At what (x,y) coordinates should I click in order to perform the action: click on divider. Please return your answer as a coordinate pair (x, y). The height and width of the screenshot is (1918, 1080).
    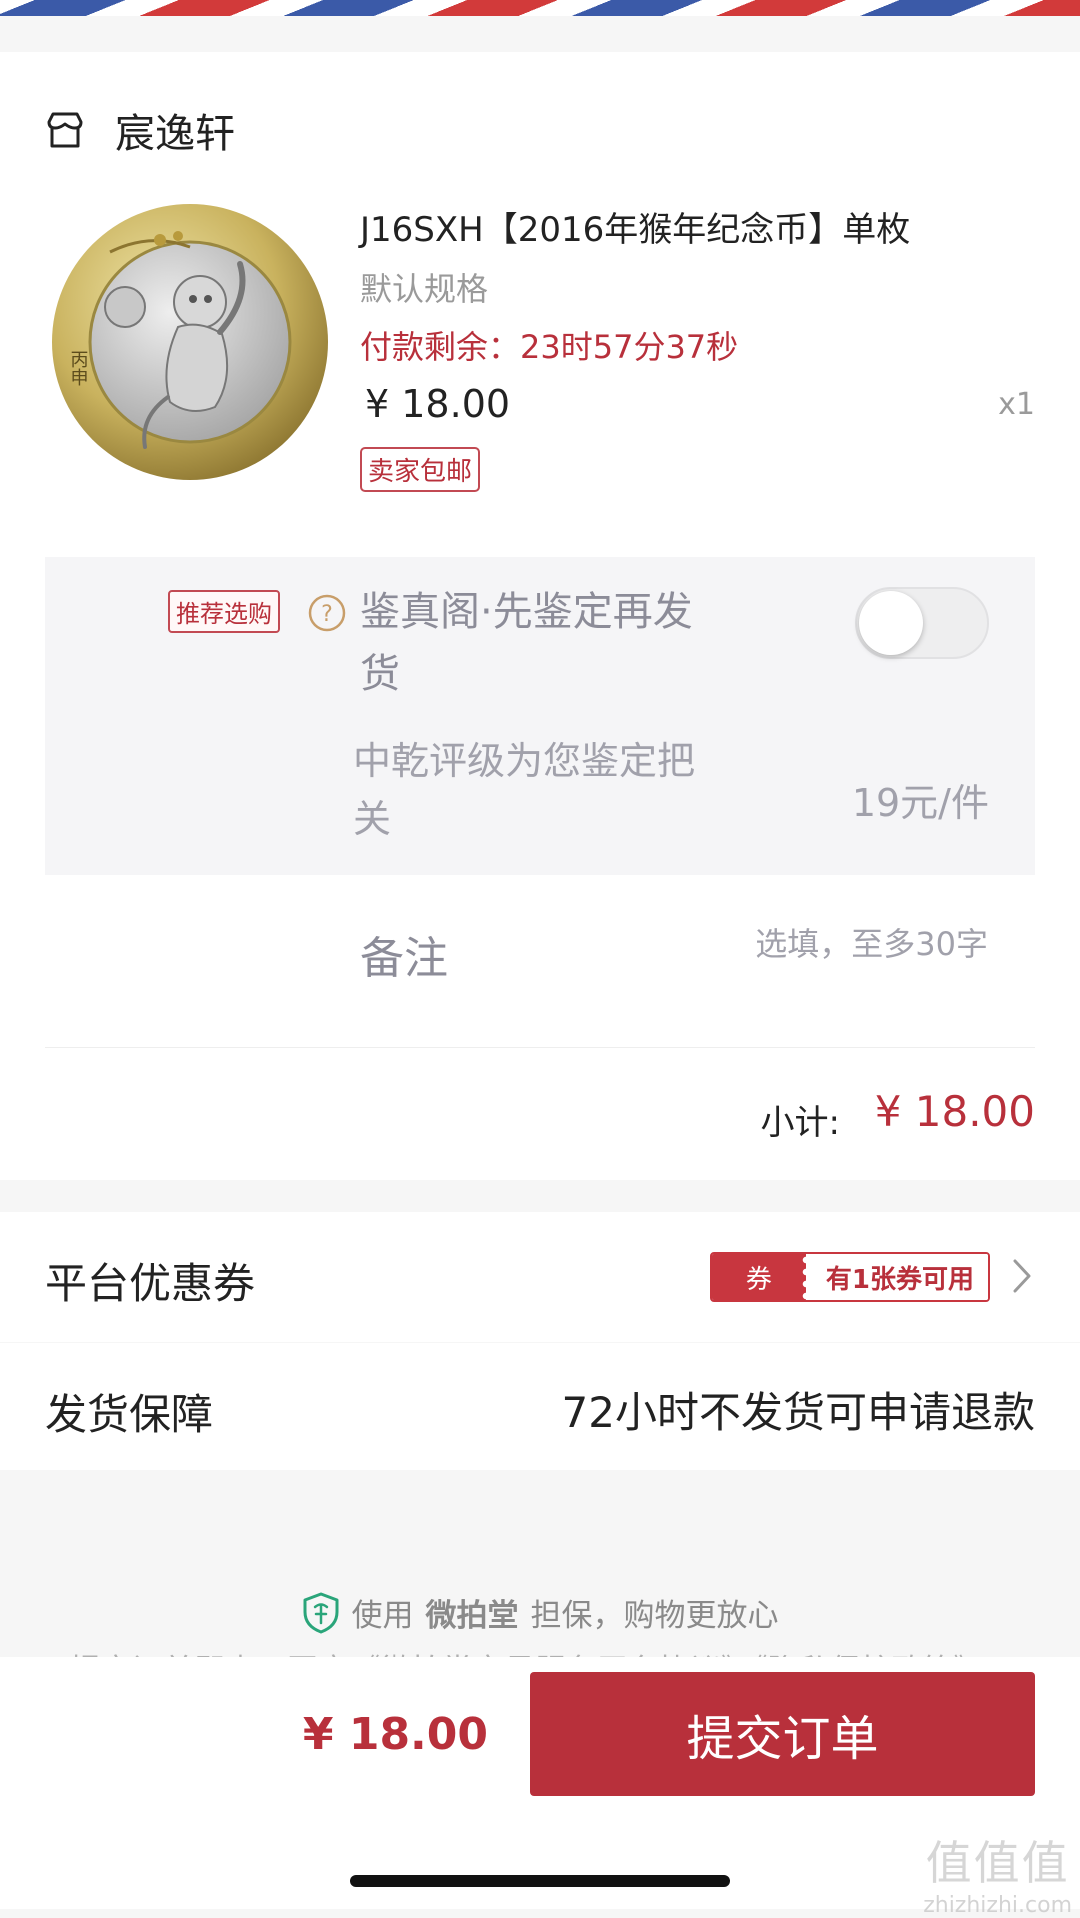
    Looking at the image, I should click on (540, 1047).